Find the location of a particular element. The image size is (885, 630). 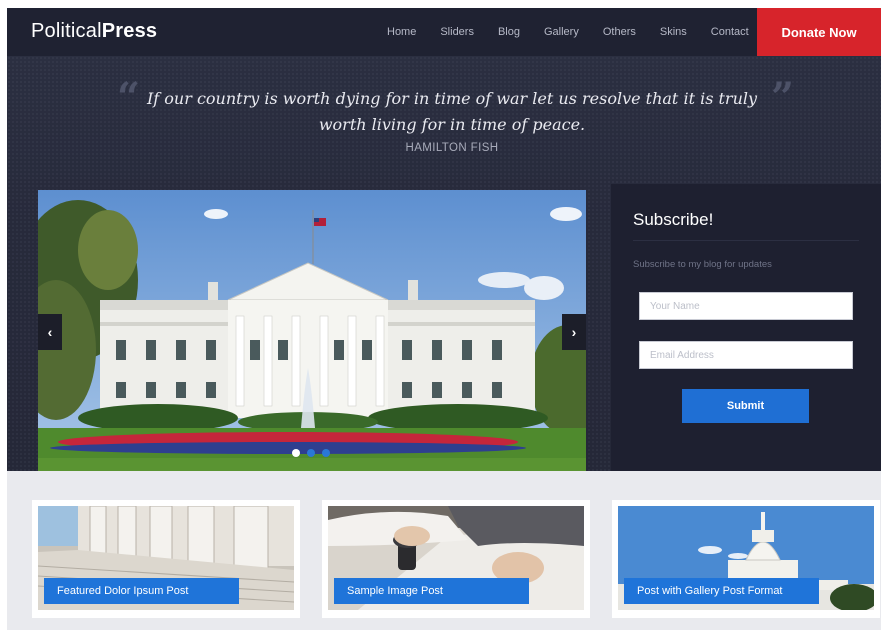

slider-pagination is located at coordinates (311, 453).